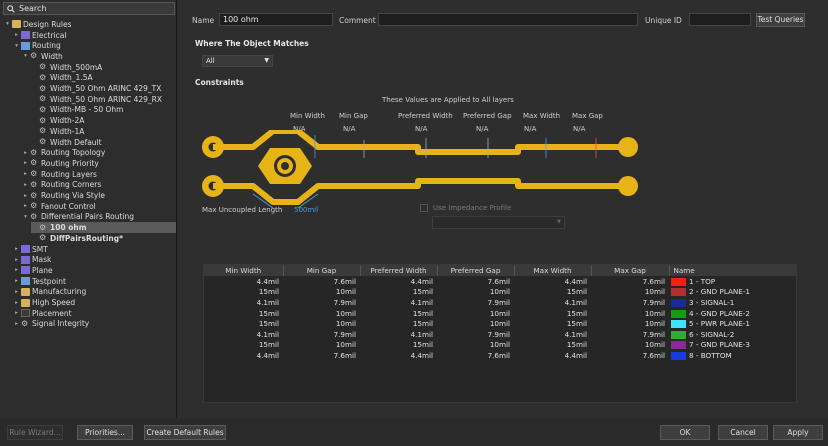 The width and height of the screenshot is (828, 446). Describe the element at coordinates (59, 206) in the screenshot. I see `tree-item: ▸ ⚙ Fanout Control` at that location.